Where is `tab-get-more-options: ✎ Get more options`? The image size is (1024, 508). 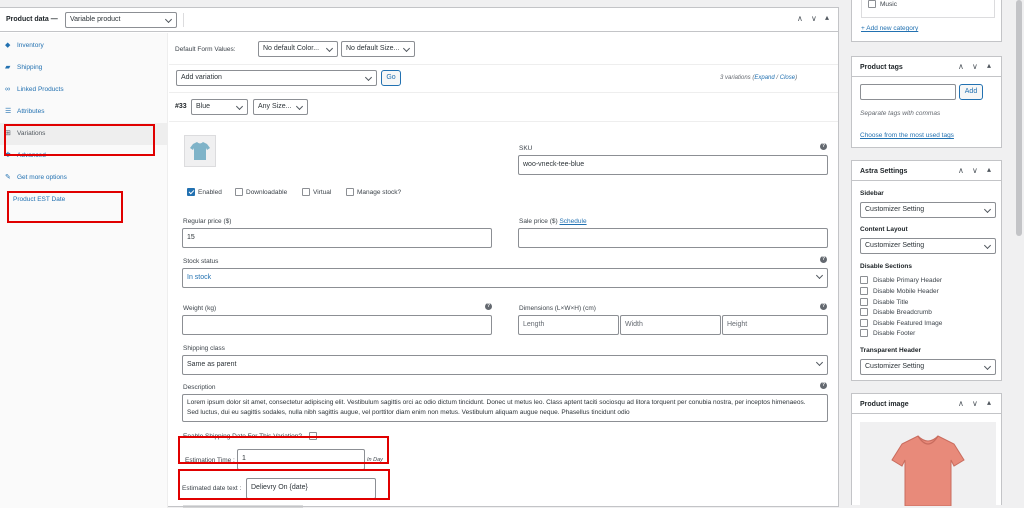
tab-get-more-options: ✎ Get more options is located at coordinates (84, 178).